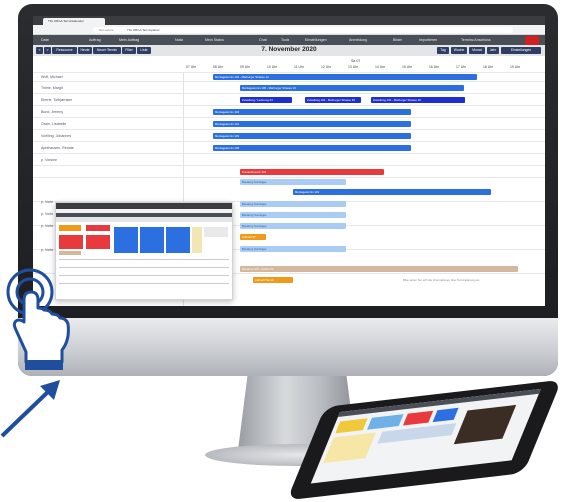 The height and width of the screenshot is (502, 569). I want to click on day-column-header: Sa 07, so click(356, 61).